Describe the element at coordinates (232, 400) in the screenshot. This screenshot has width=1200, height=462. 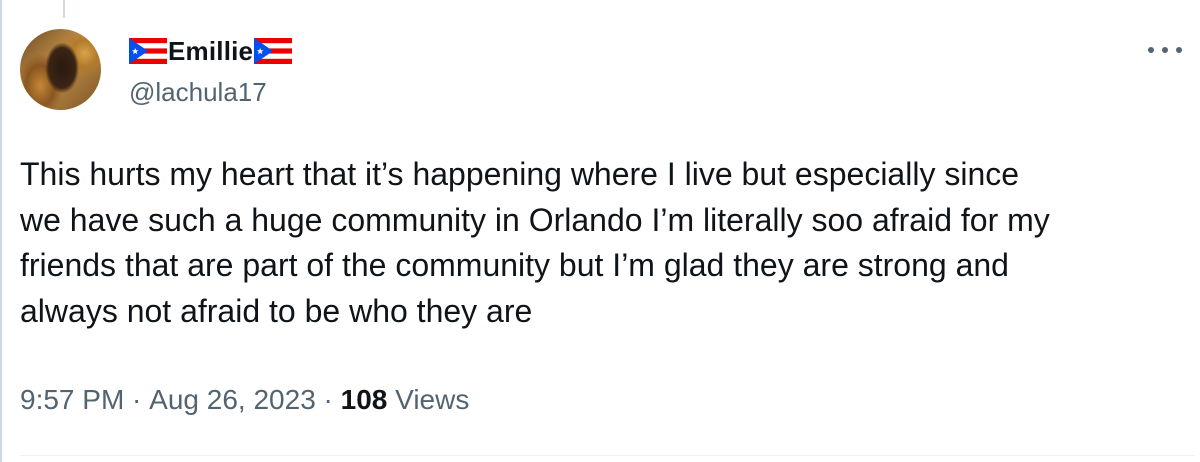
I see `tweet-date: Aug 26, 2023` at that location.